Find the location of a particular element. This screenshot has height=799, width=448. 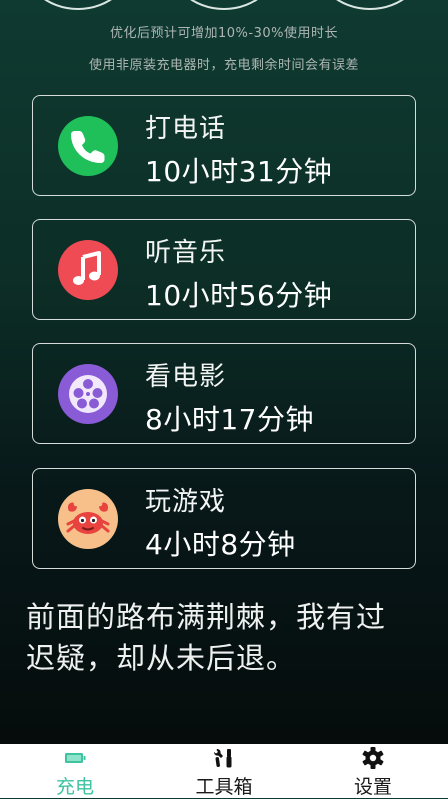

tools-icon is located at coordinates (223, 758).